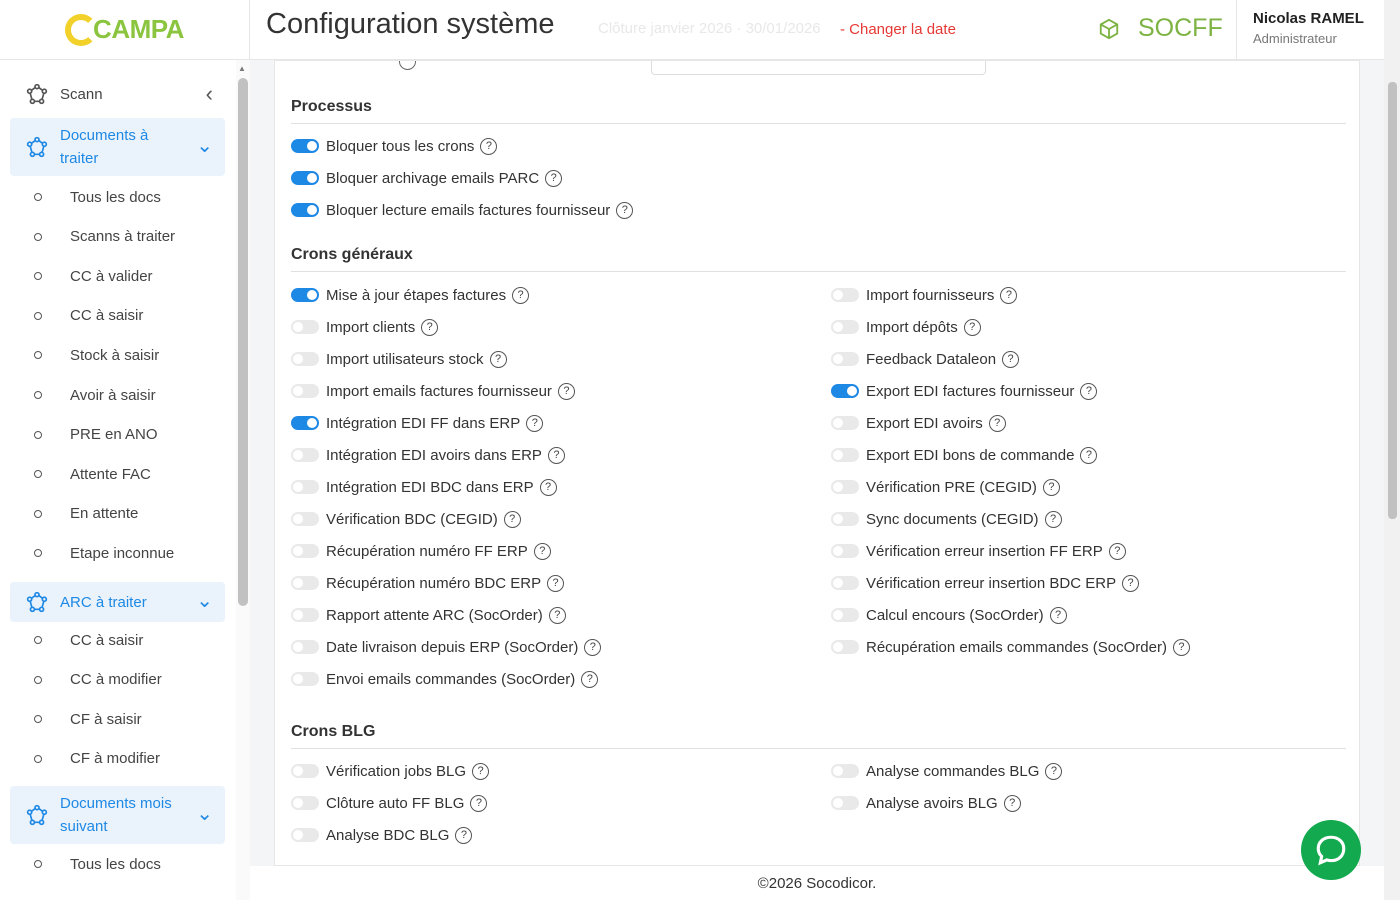 Image resolution: width=1400 pixels, height=900 pixels. I want to click on sidebar-item-avoir-a-saisir: Avoir à saisir, so click(117, 395).